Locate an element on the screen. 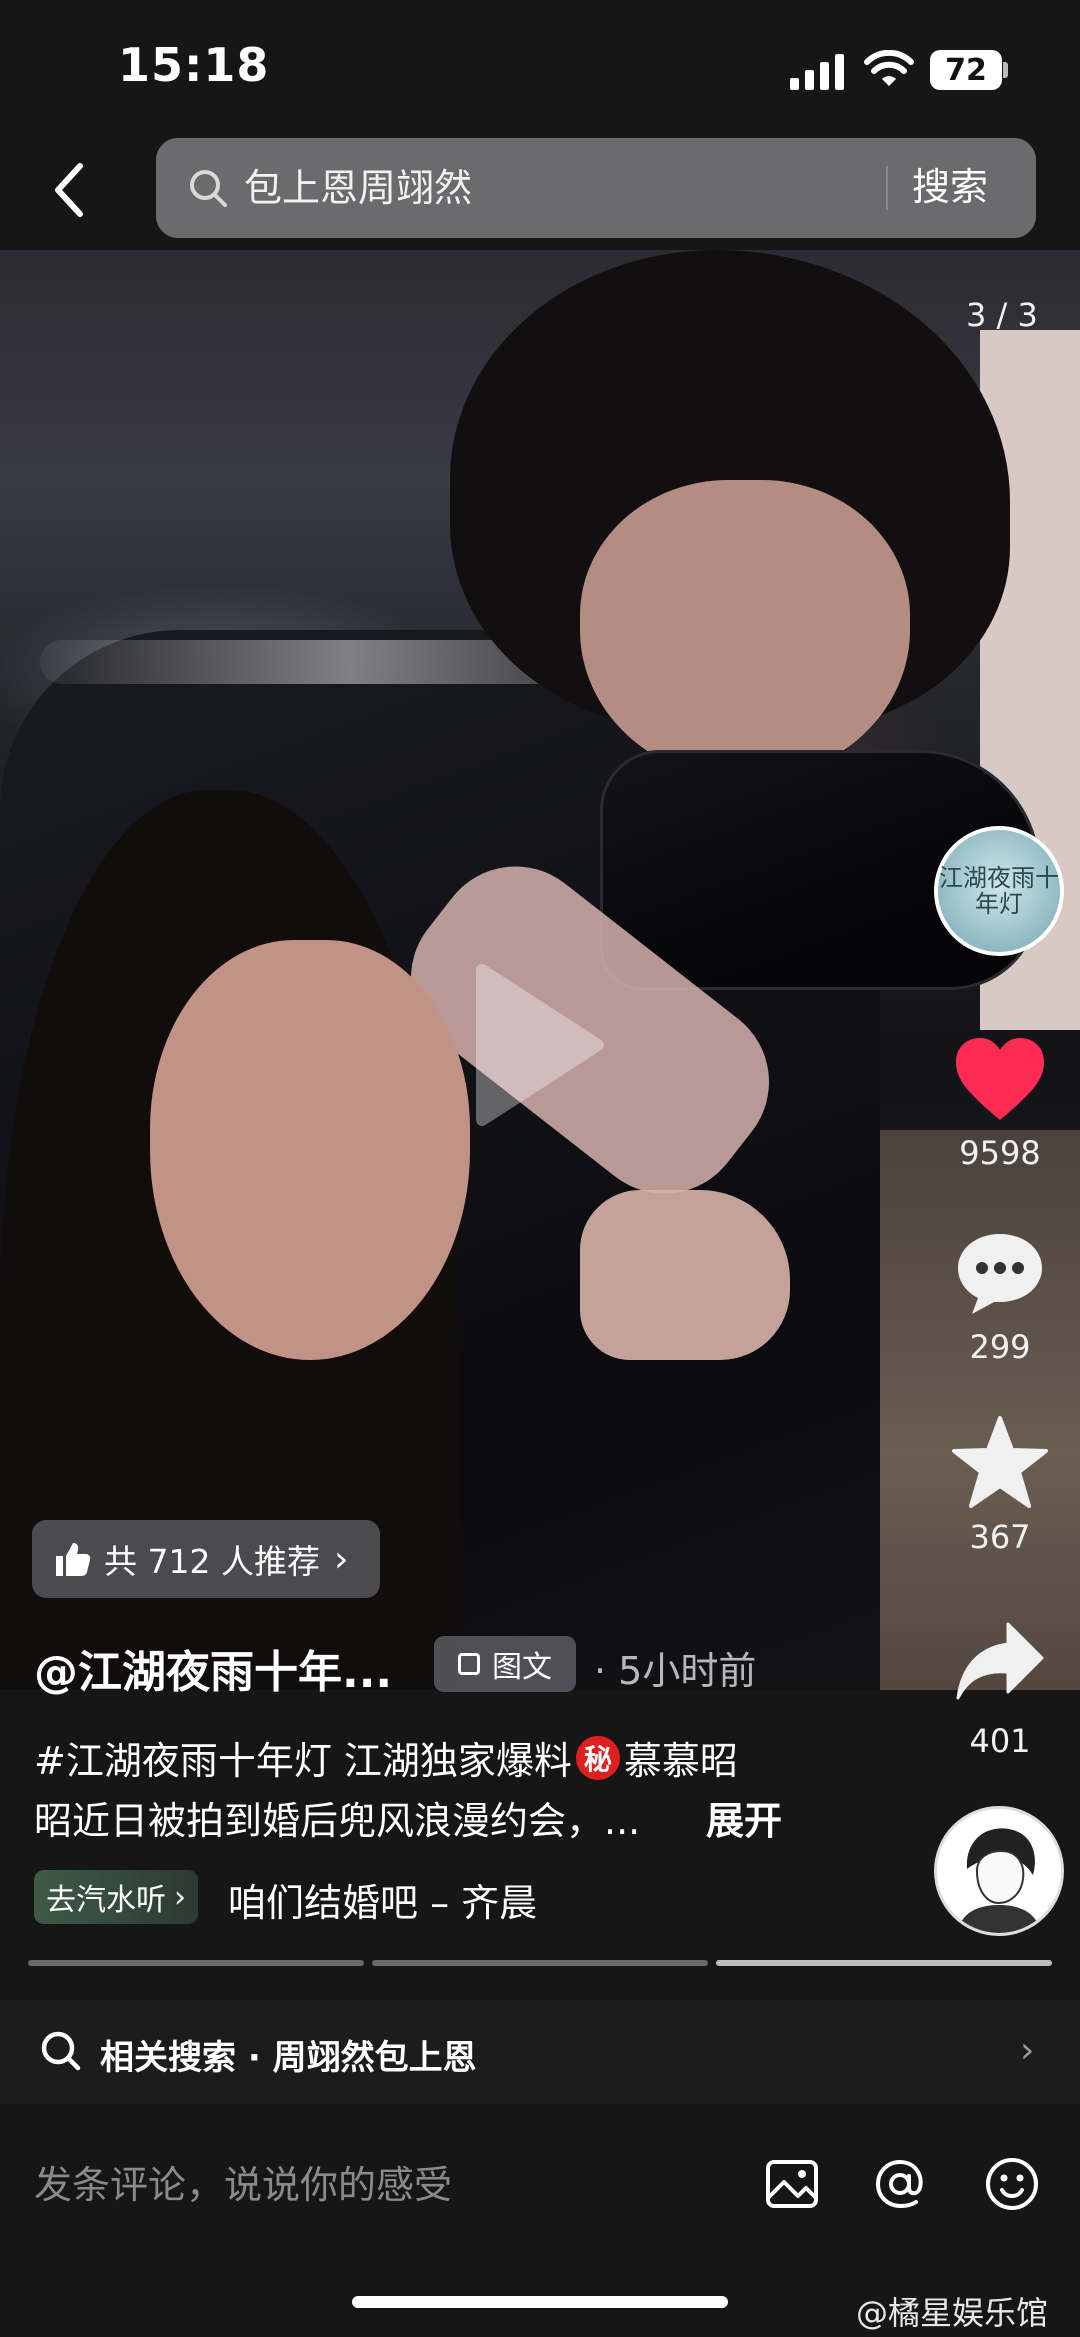 The width and height of the screenshot is (1080, 2337). desc-text-b: 慕慕昭 is located at coordinates (680, 1761).